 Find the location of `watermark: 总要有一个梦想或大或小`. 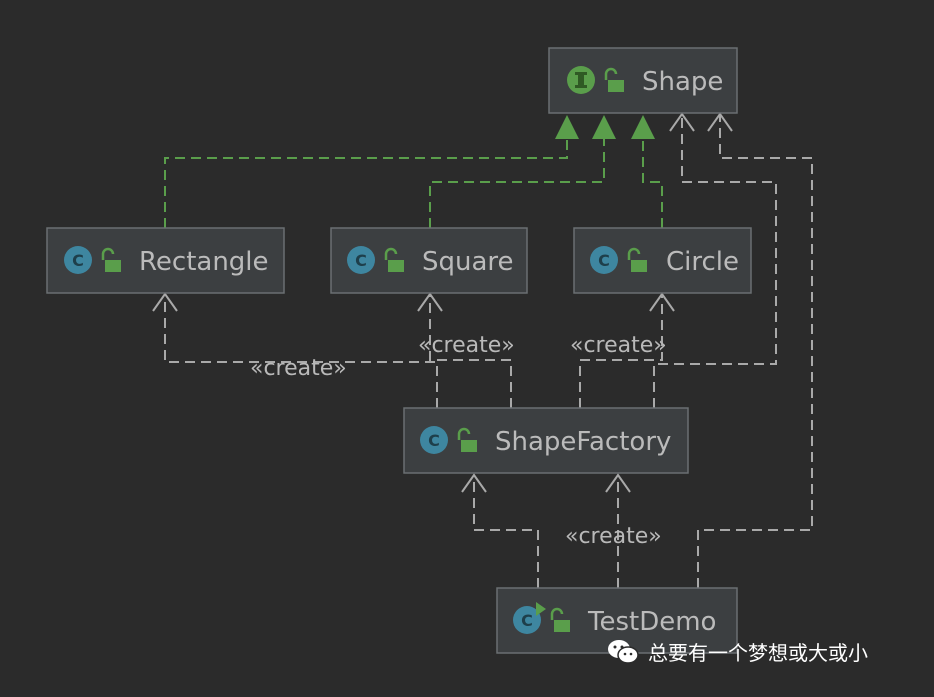

watermark: 总要有一个梦想或大或小 is located at coordinates (737, 651).